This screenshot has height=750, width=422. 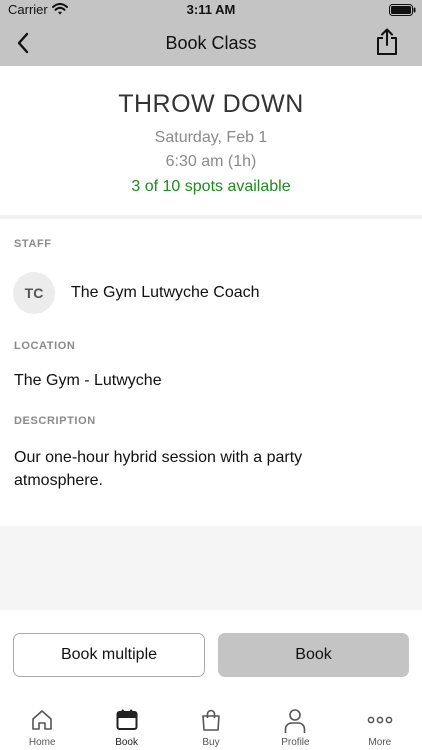 What do you see at coordinates (165, 292) in the screenshot?
I see `staff-name: The Gym Lutwyche Coach` at bounding box center [165, 292].